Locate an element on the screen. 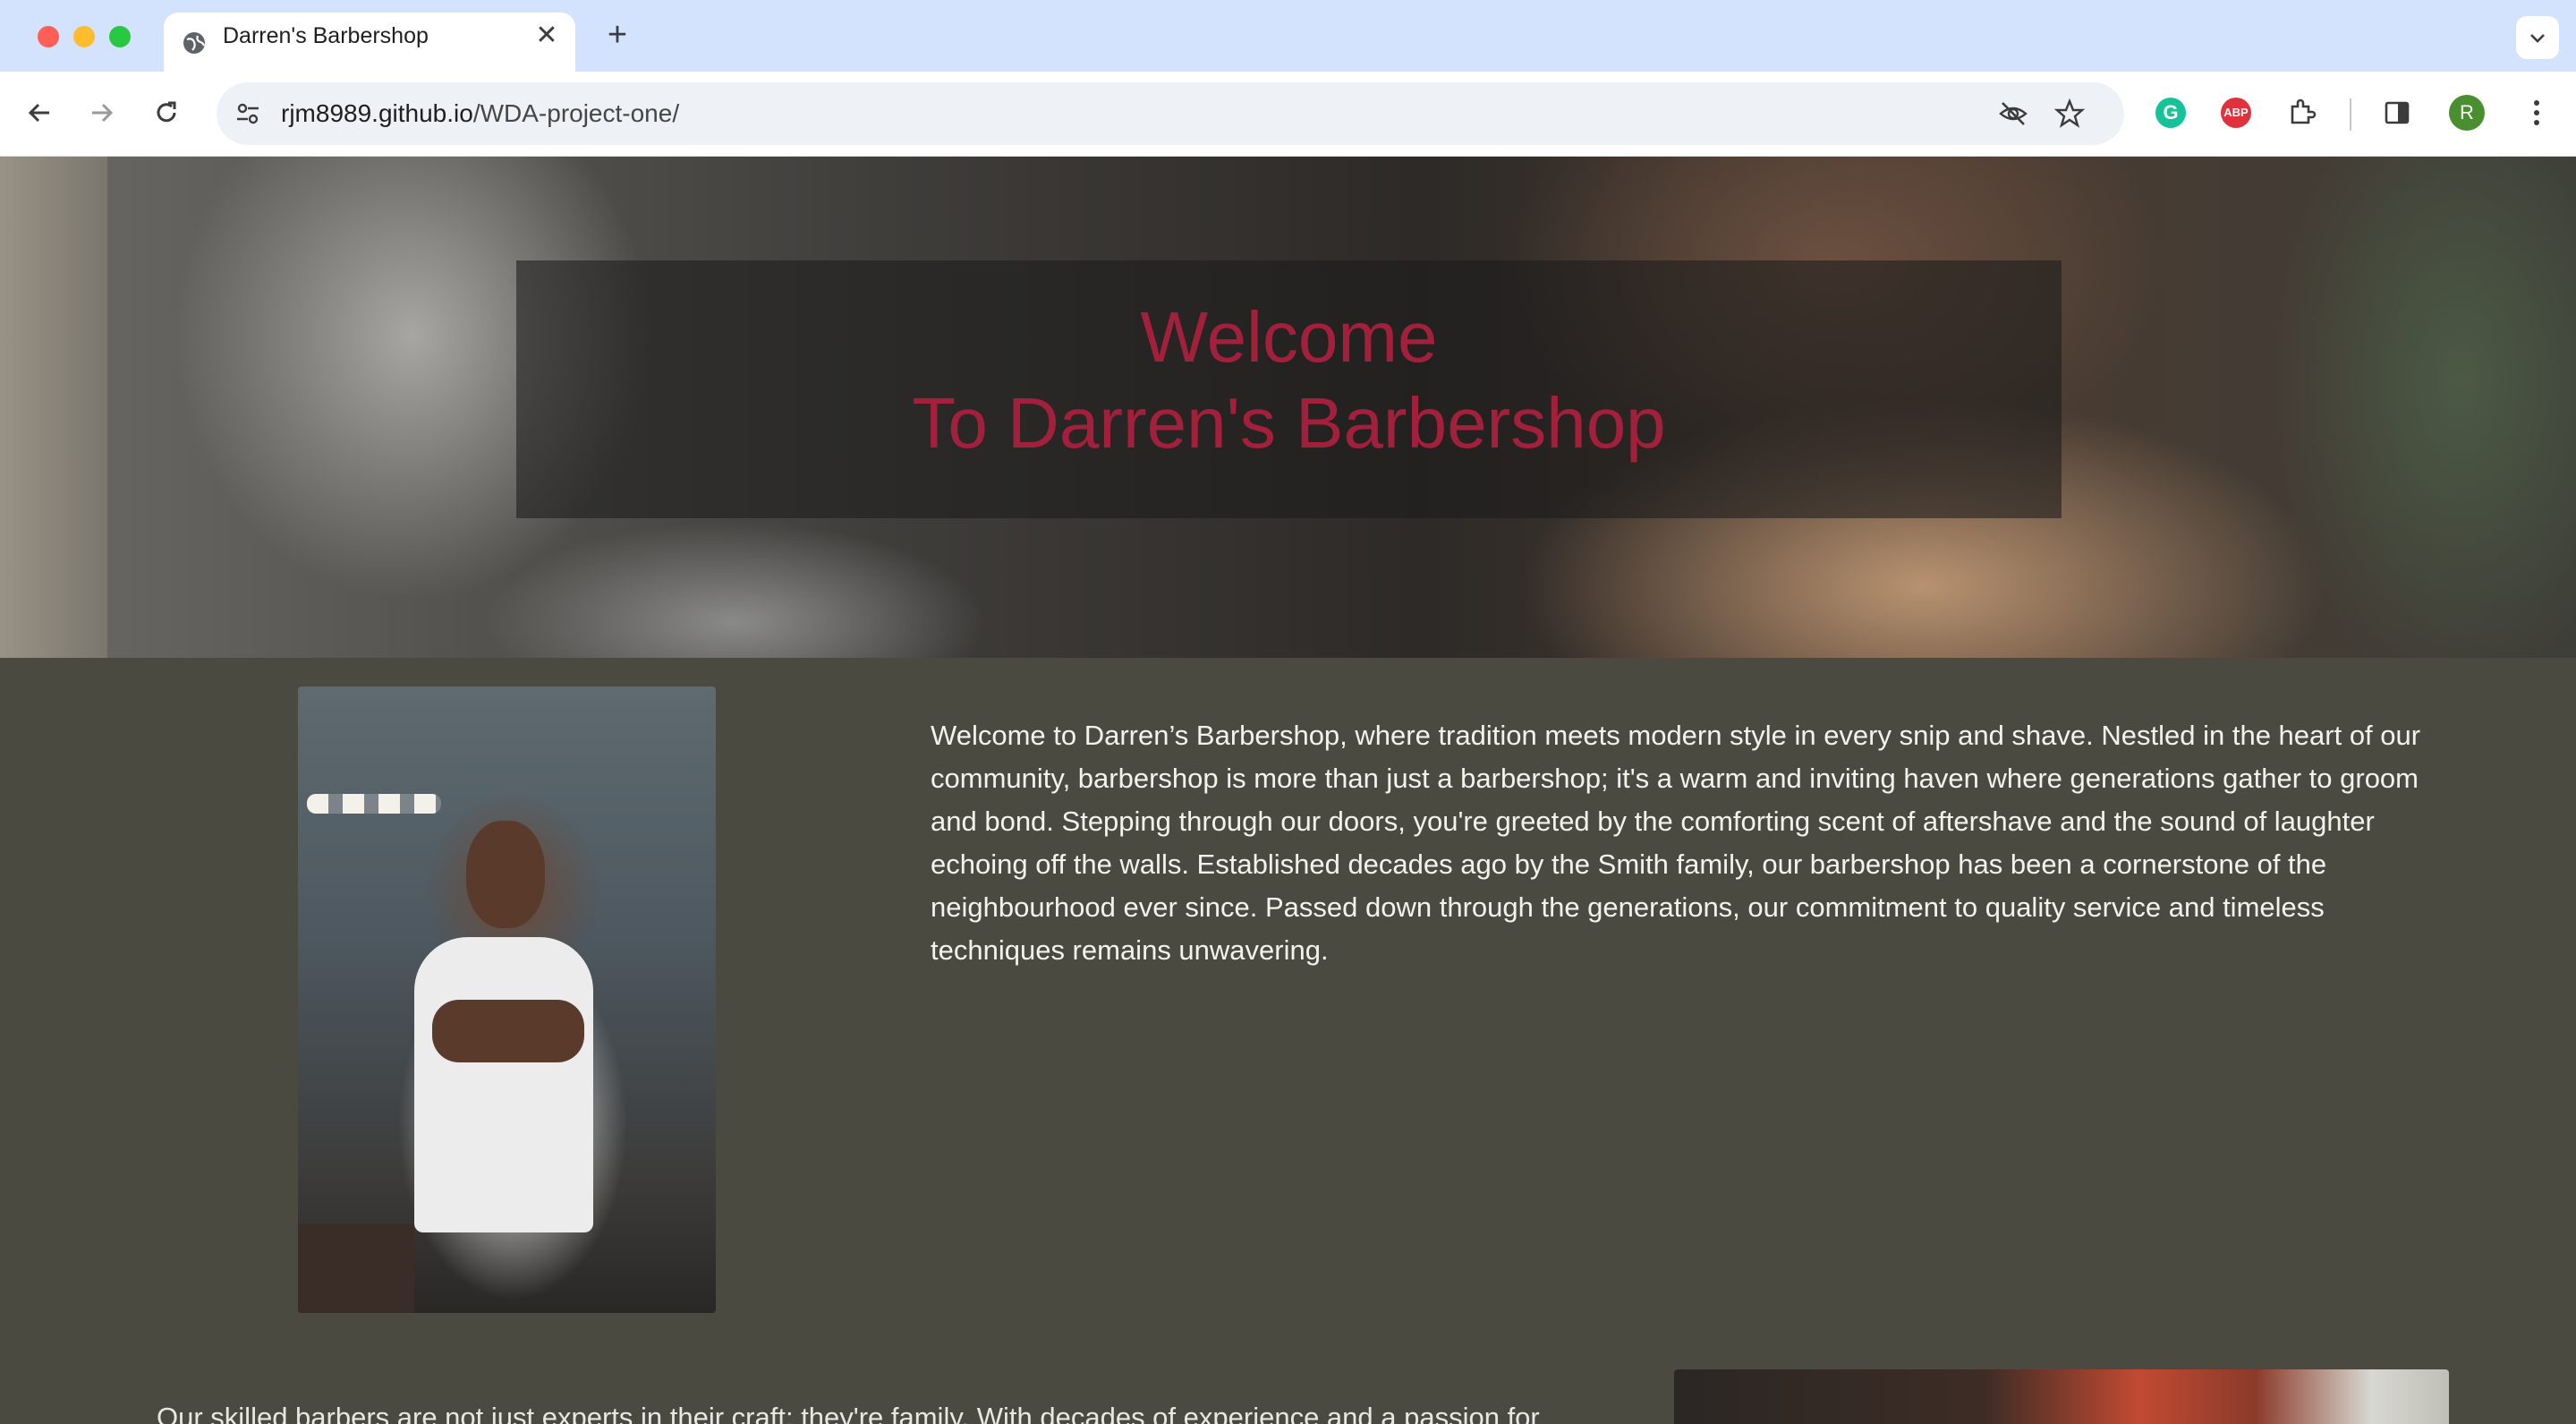  tab-search-button is located at coordinates (2537, 37).